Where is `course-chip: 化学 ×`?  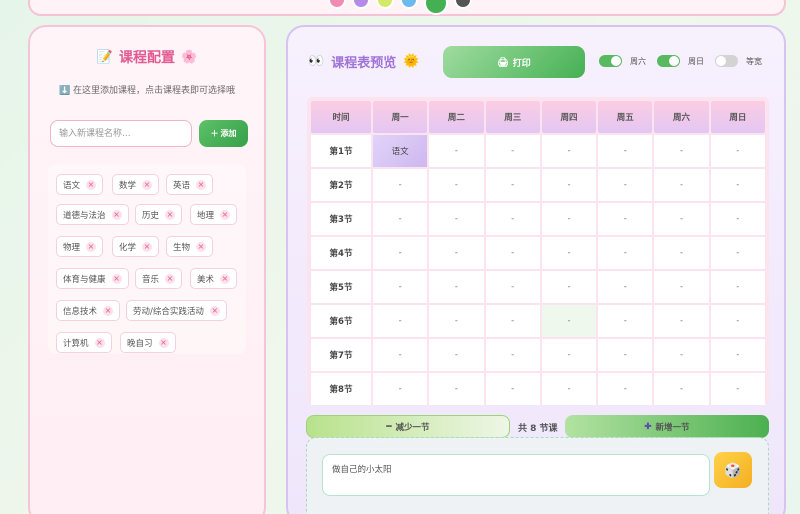
course-chip: 化学 × is located at coordinates (136, 246).